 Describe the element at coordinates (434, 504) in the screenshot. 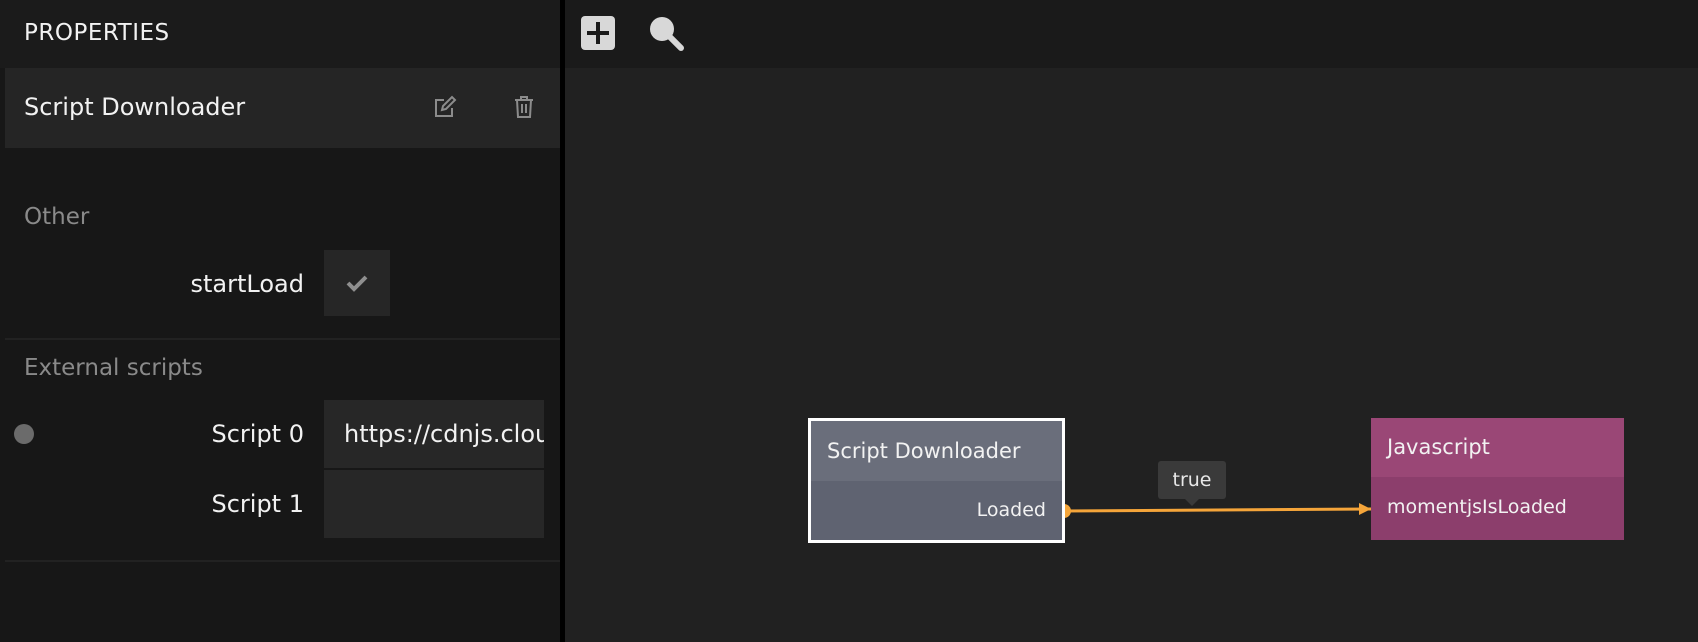

I see `script1-input` at that location.